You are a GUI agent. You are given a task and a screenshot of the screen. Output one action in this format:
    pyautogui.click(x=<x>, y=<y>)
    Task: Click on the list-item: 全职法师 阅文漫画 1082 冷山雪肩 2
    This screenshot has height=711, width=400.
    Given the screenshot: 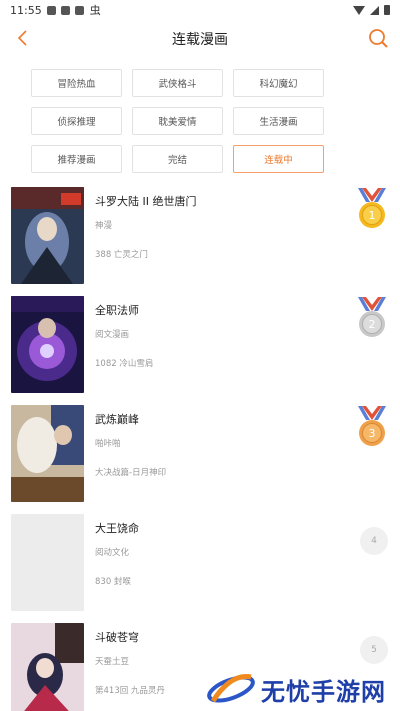 What is the action you would take?
    pyautogui.click(x=200, y=343)
    